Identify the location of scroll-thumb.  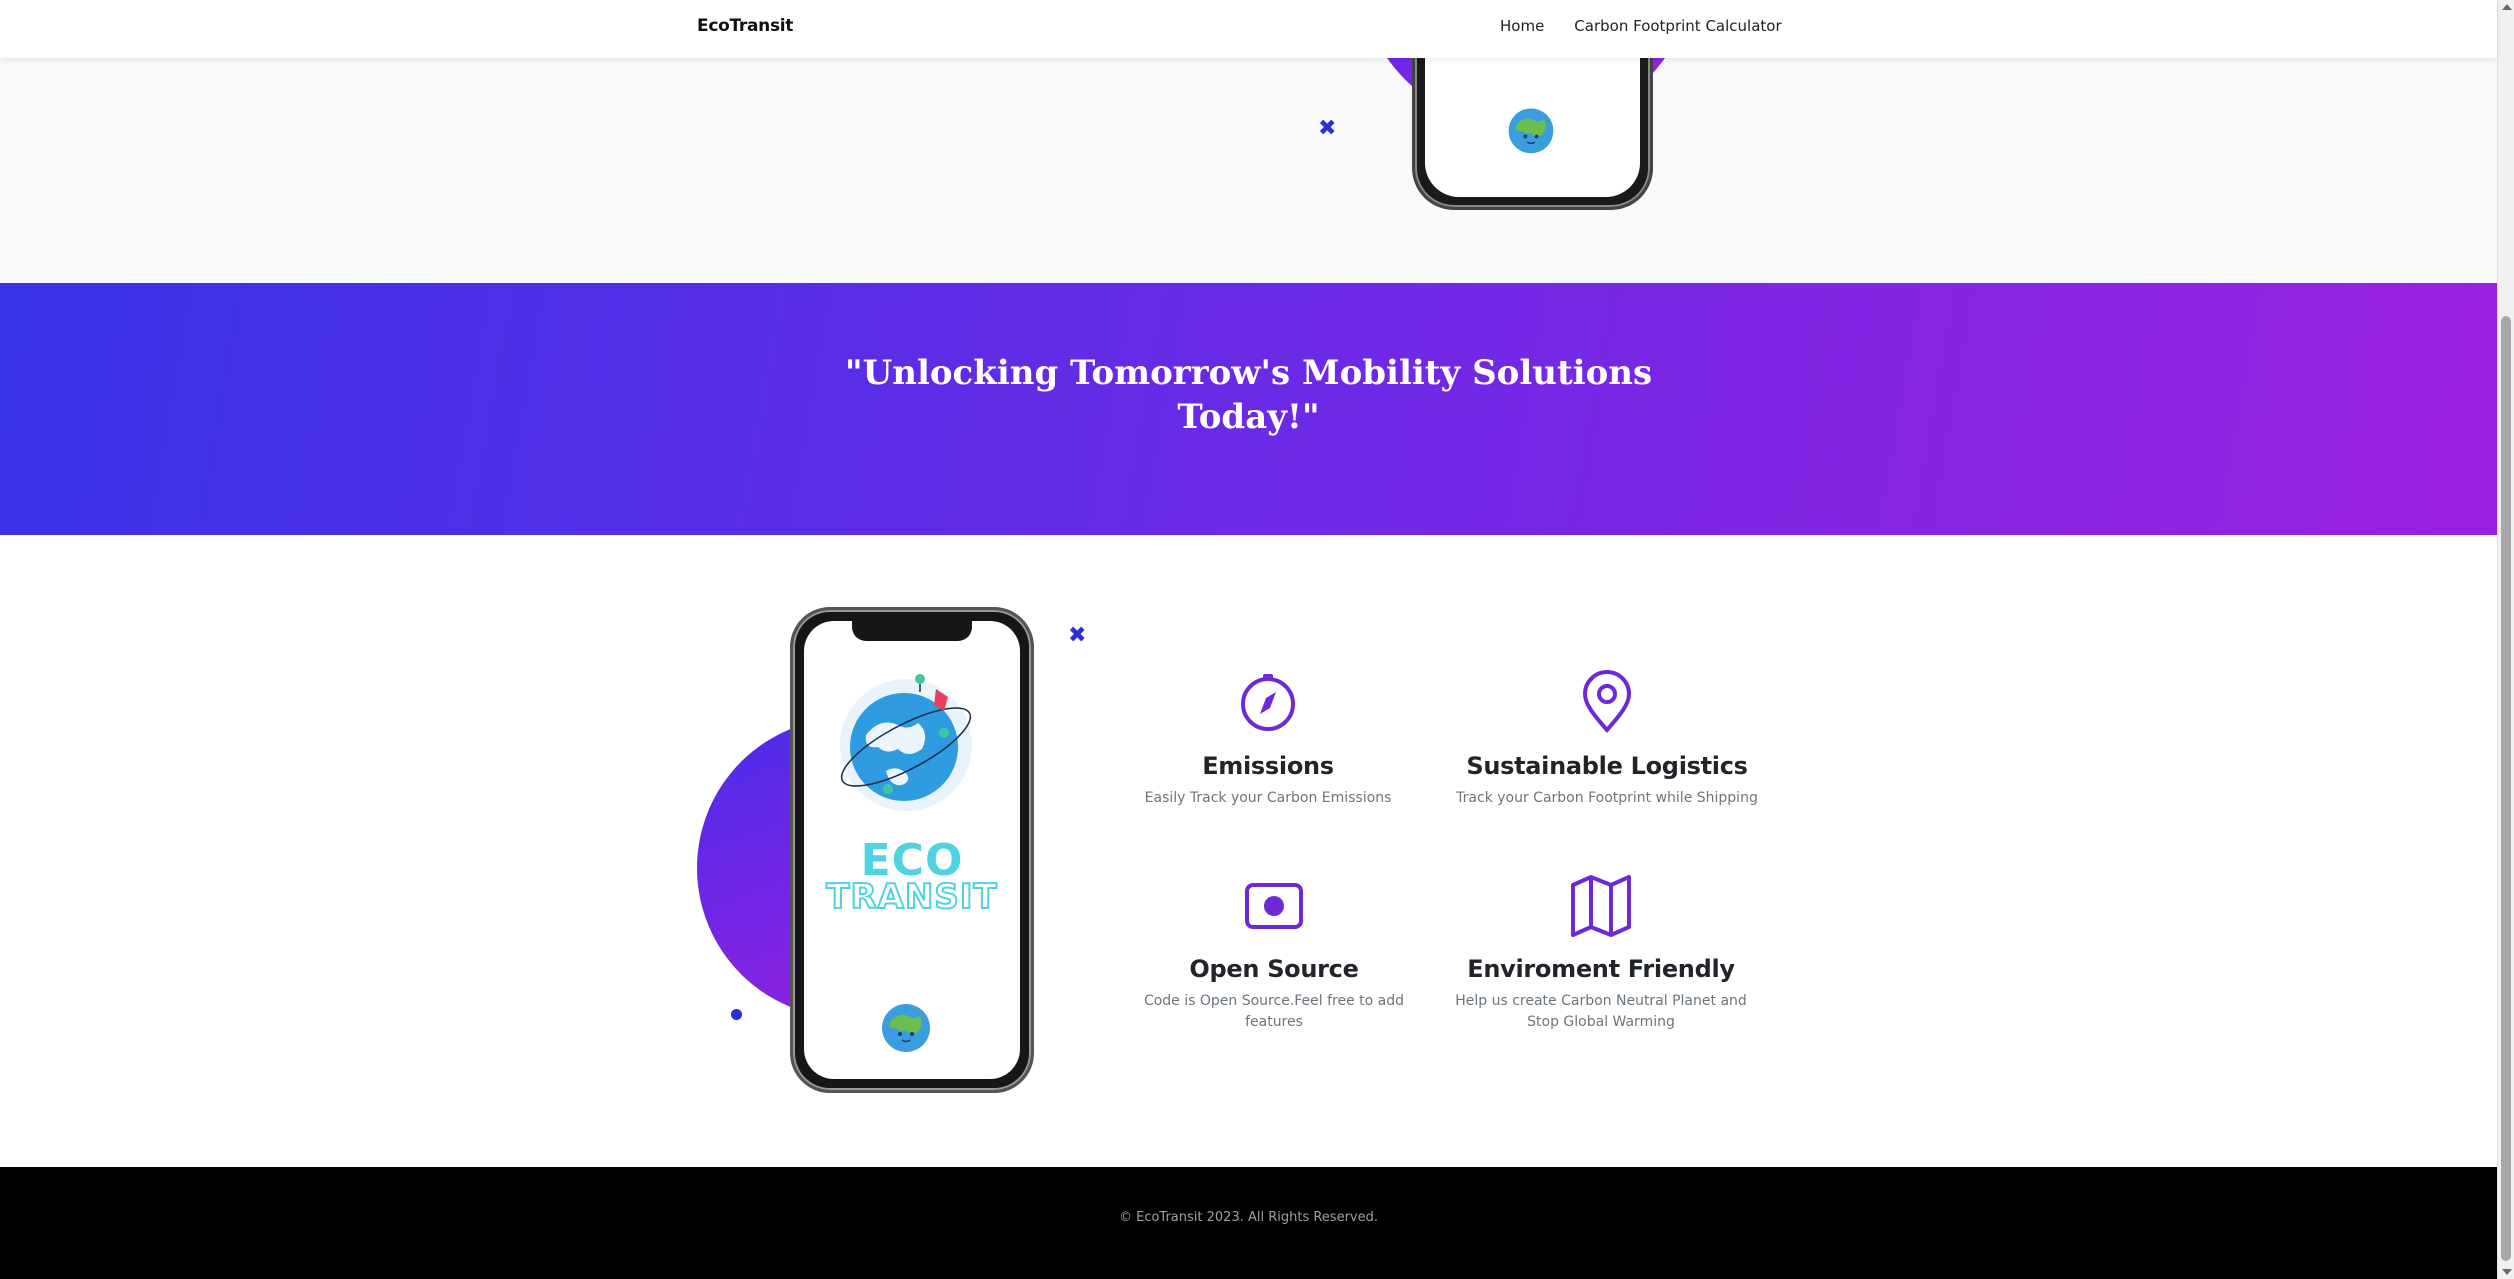
(2506, 788).